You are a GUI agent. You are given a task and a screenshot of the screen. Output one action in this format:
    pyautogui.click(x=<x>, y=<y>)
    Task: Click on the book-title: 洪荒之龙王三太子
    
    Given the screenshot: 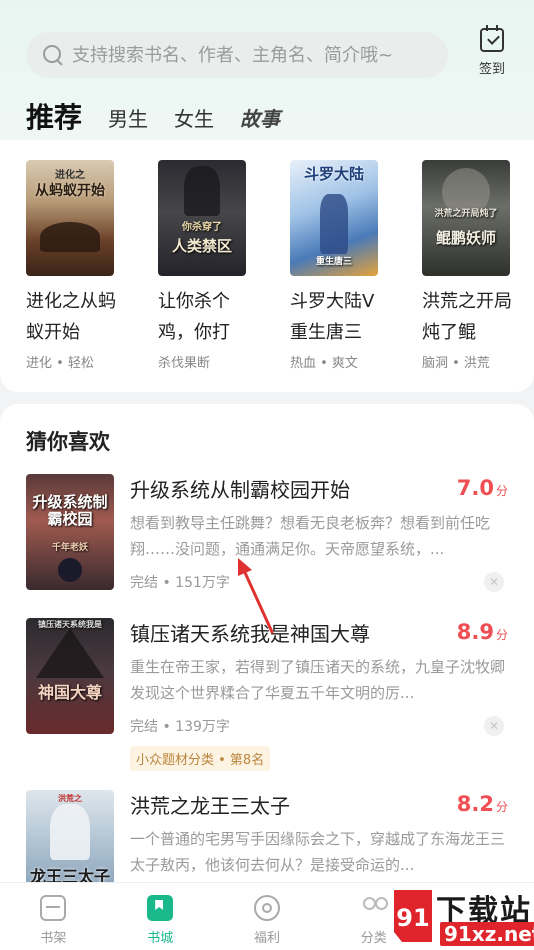 What is the action you would take?
    pyautogui.click(x=210, y=806)
    